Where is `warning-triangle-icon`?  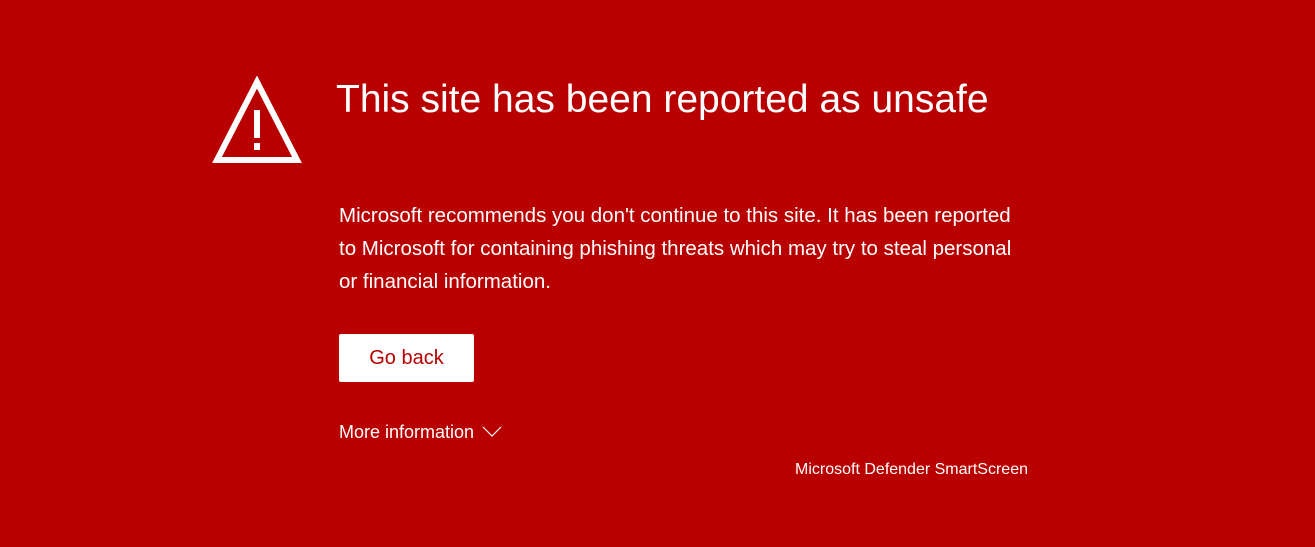 warning-triangle-icon is located at coordinates (257, 119).